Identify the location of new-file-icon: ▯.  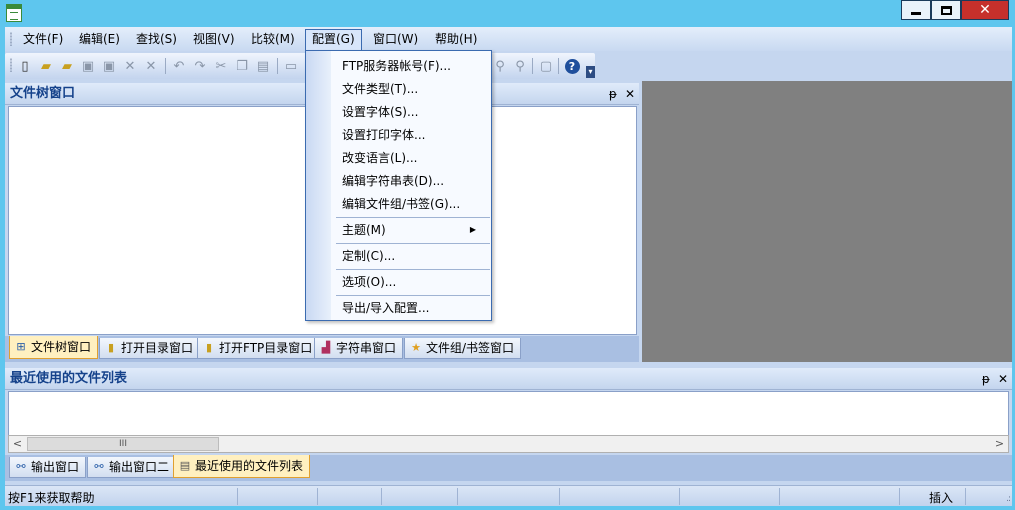
(25, 66).